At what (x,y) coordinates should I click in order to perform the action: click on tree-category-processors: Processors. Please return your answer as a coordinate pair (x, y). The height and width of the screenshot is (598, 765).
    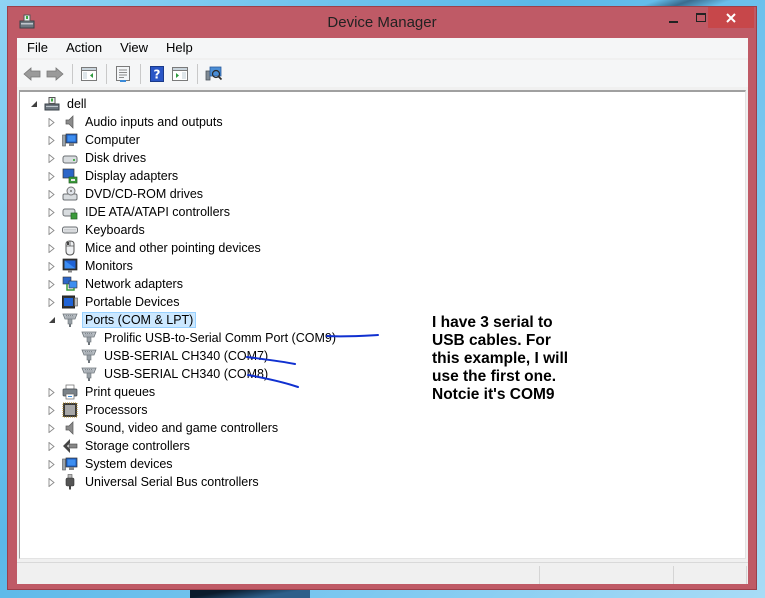
    Looking at the image, I should click on (99, 410).